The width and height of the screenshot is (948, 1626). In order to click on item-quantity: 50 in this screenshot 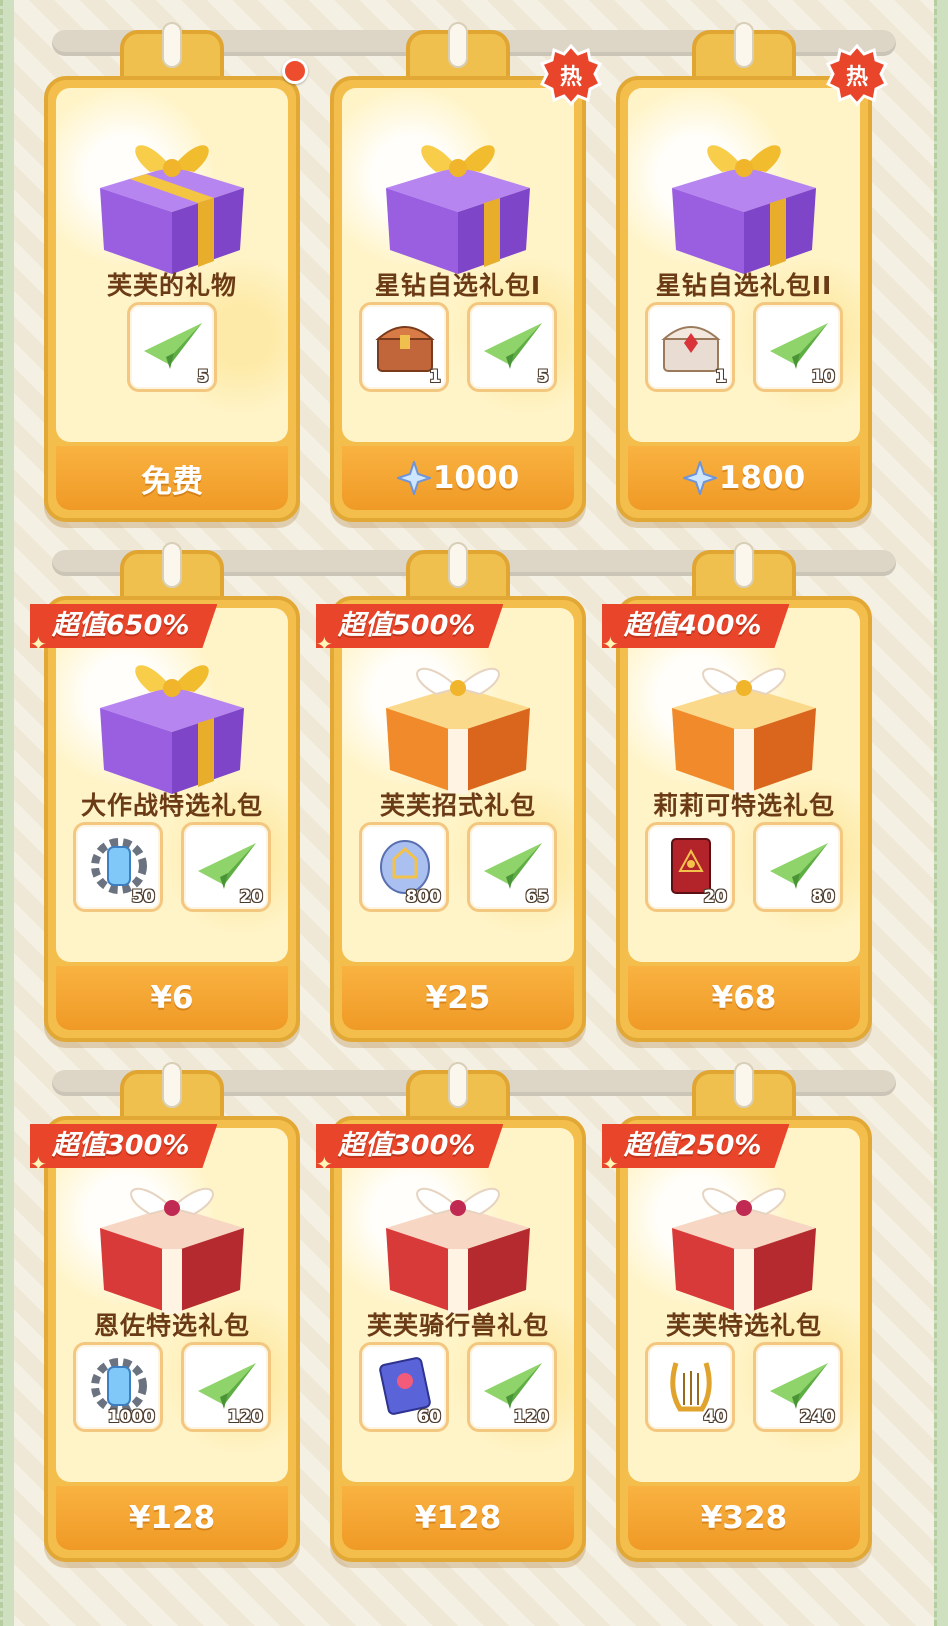, I will do `click(143, 897)`.